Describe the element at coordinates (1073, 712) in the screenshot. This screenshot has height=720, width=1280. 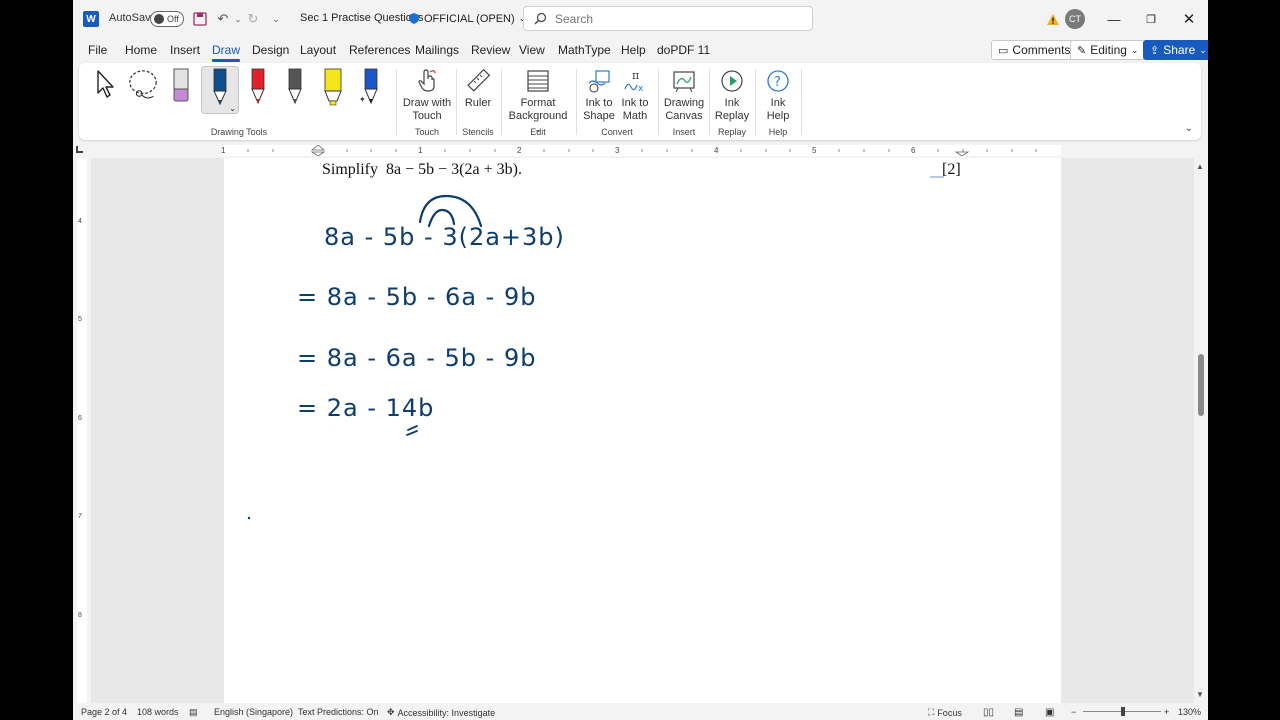
I see `zoom-out-icon: −` at that location.